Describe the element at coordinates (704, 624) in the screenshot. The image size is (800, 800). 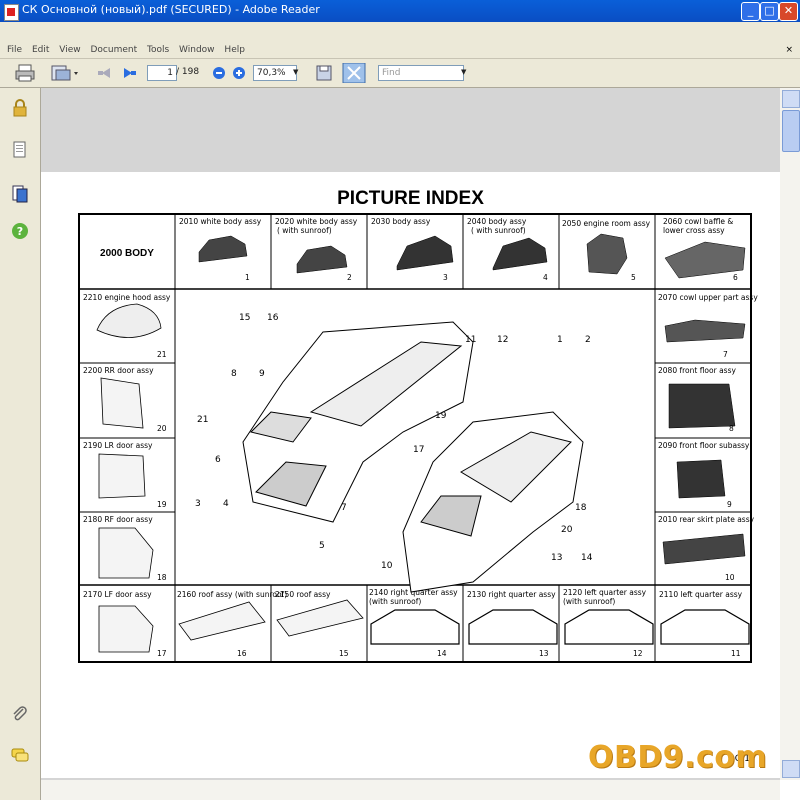
I see `bottom-row-cell: 2110 left quarter assy 11` at that location.